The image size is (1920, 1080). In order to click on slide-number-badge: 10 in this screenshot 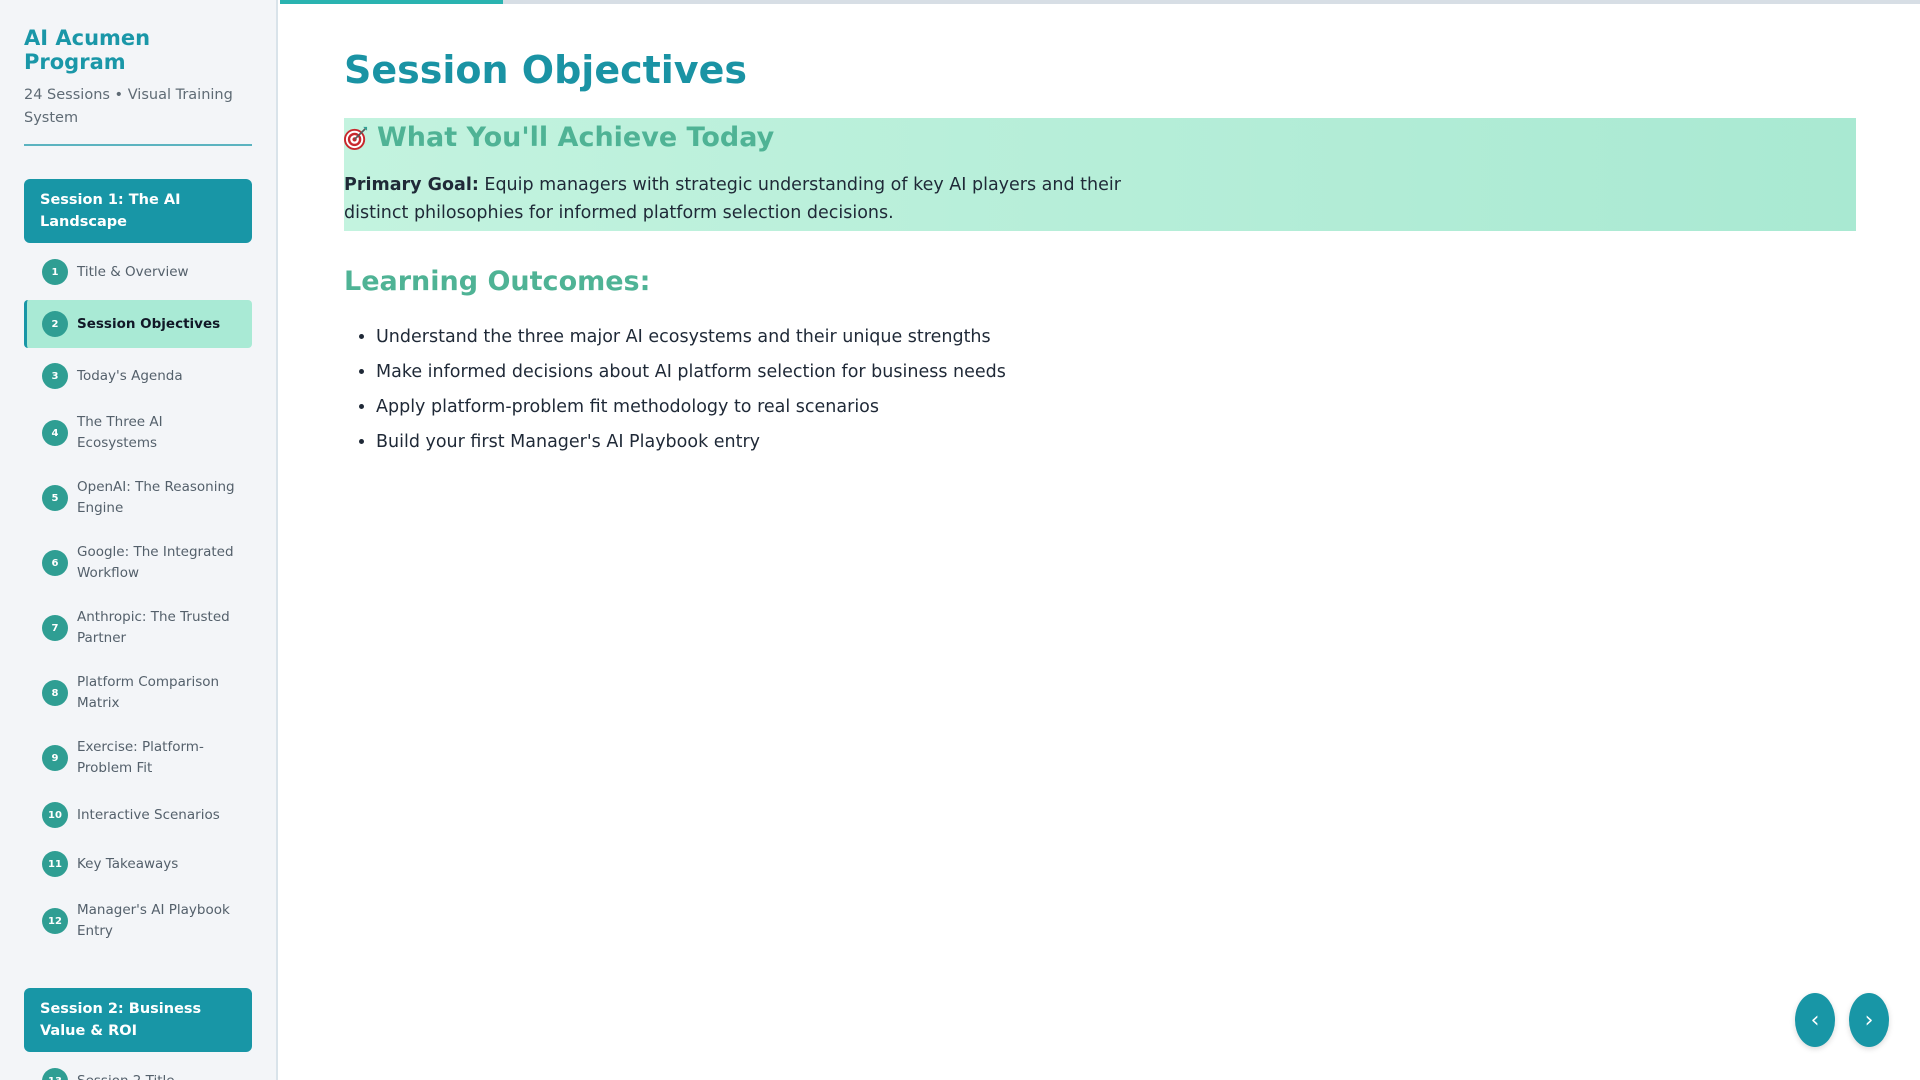, I will do `click(55, 815)`.